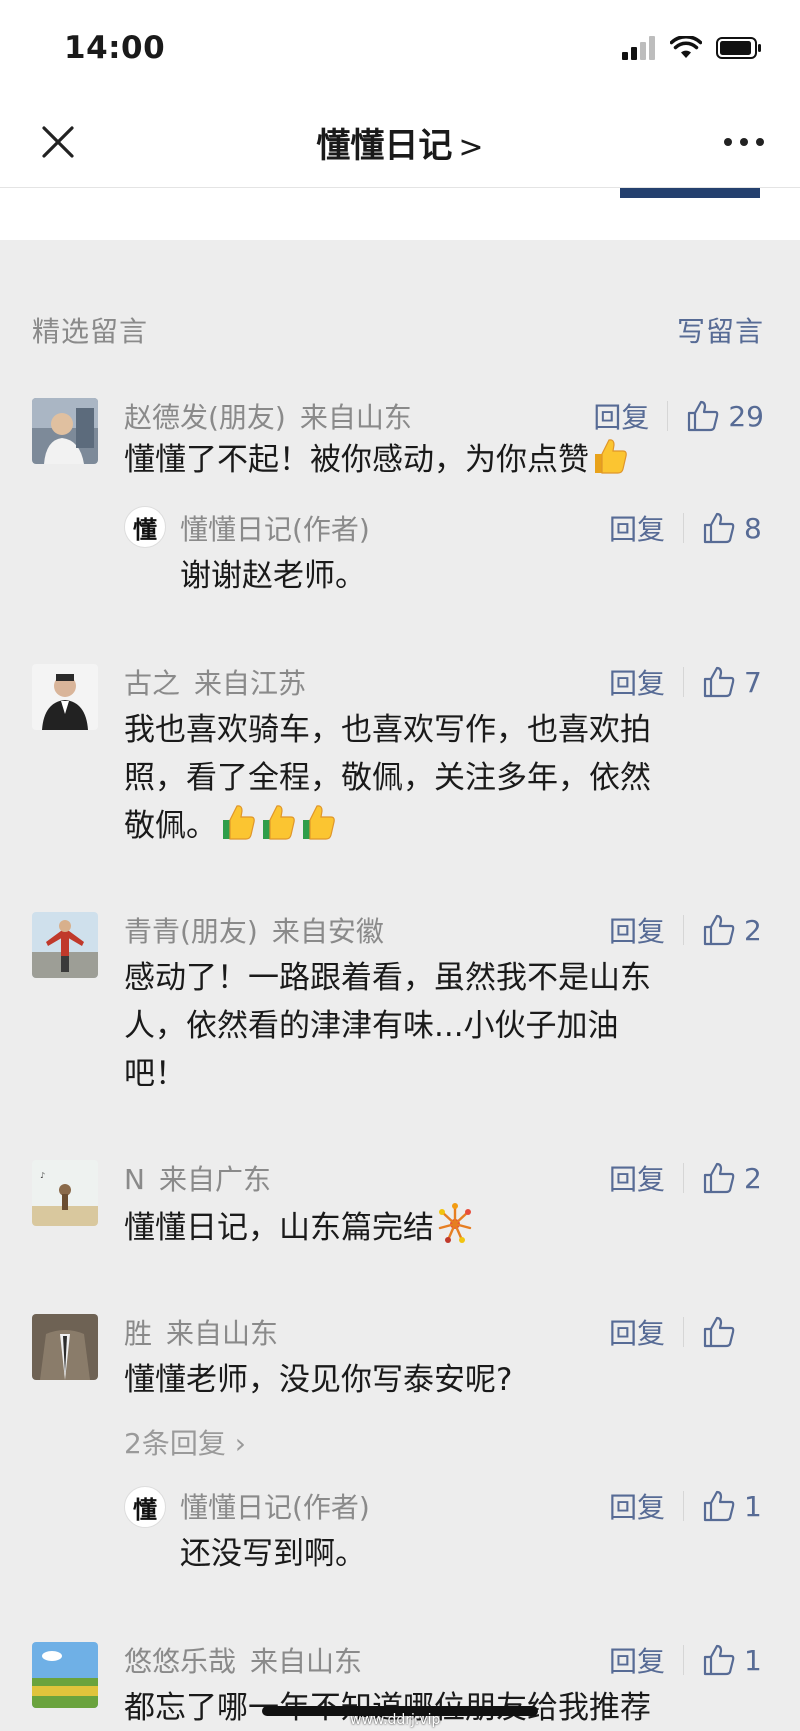 The height and width of the screenshot is (1731, 800). Describe the element at coordinates (138, 1333) in the screenshot. I see `comment-author: 胜` at that location.